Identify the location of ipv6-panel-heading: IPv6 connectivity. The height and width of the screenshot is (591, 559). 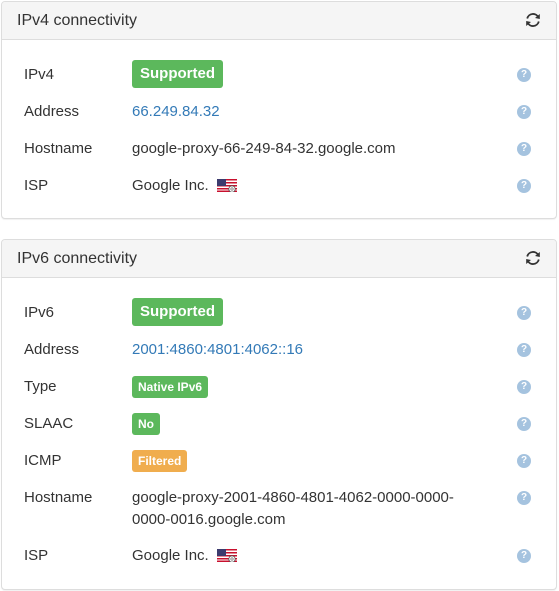
(279, 259).